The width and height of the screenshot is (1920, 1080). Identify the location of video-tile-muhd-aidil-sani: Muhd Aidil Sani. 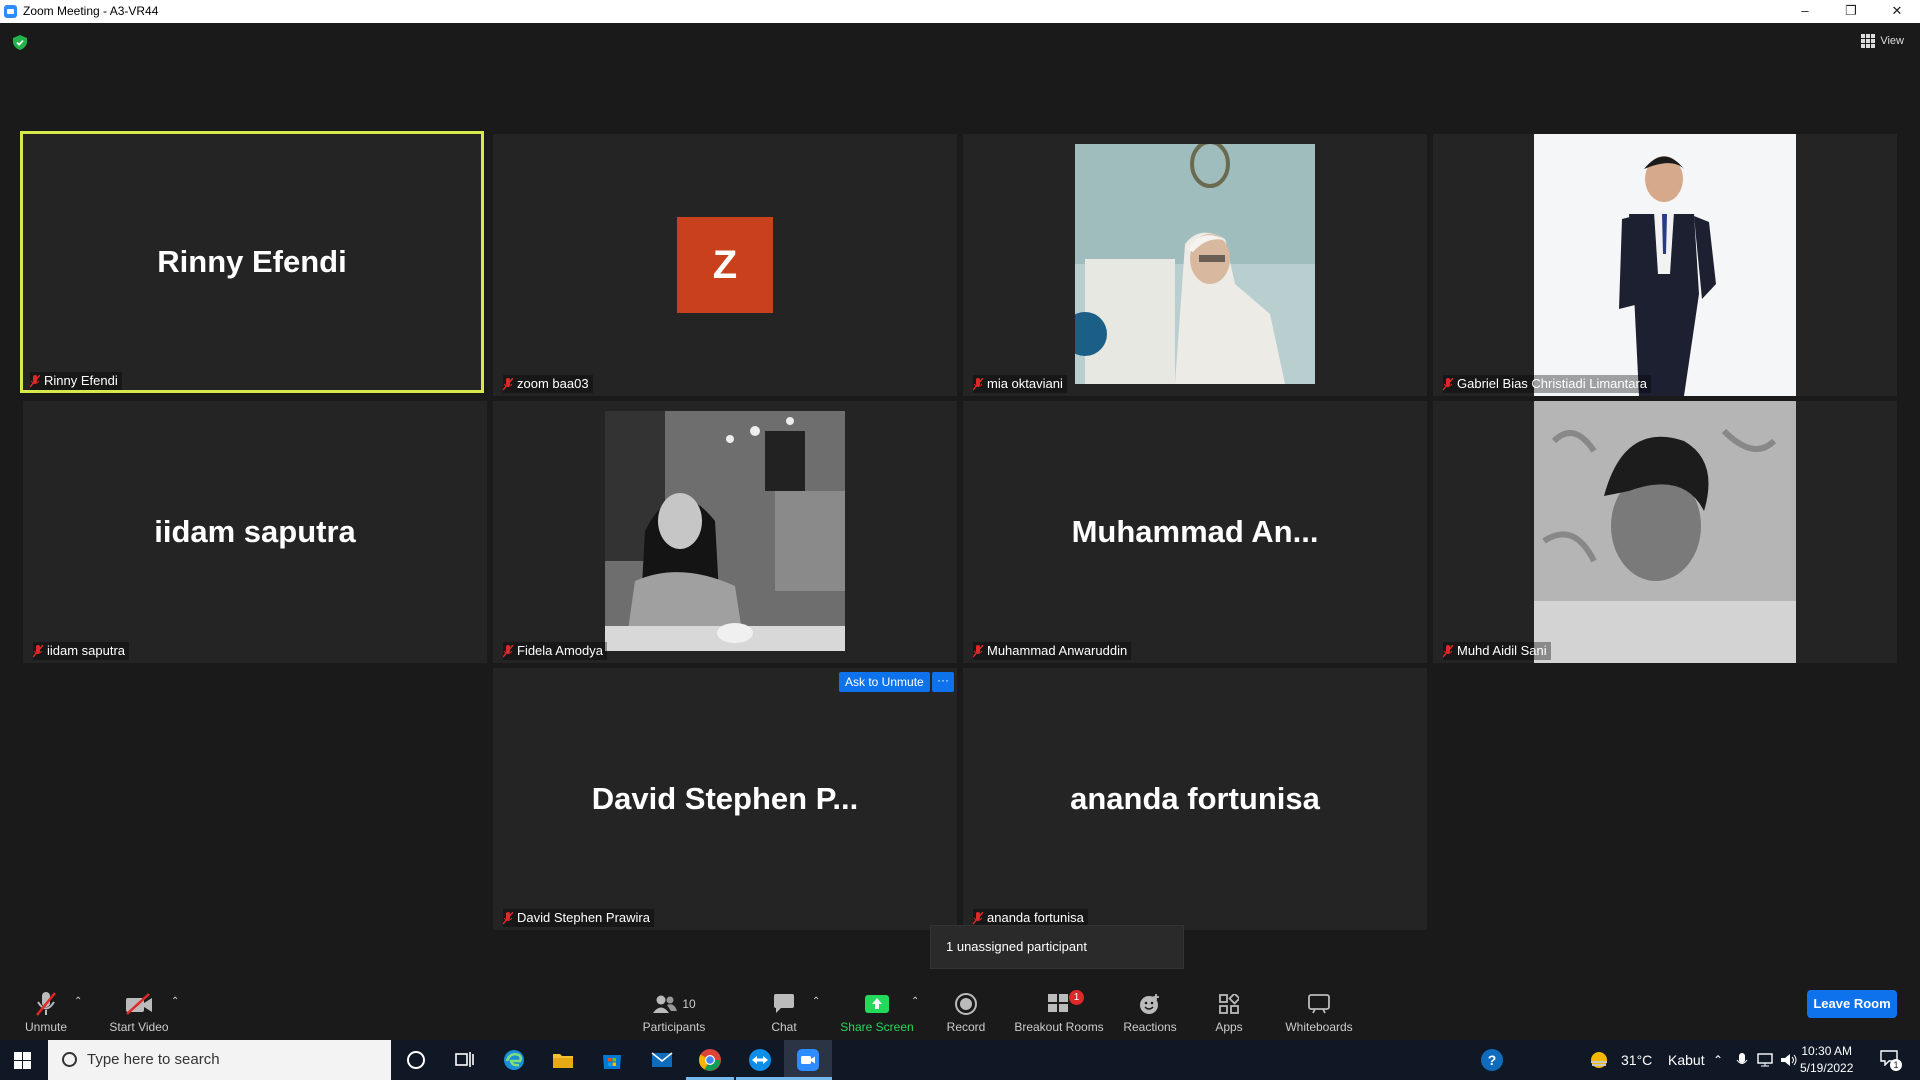
(1665, 532).